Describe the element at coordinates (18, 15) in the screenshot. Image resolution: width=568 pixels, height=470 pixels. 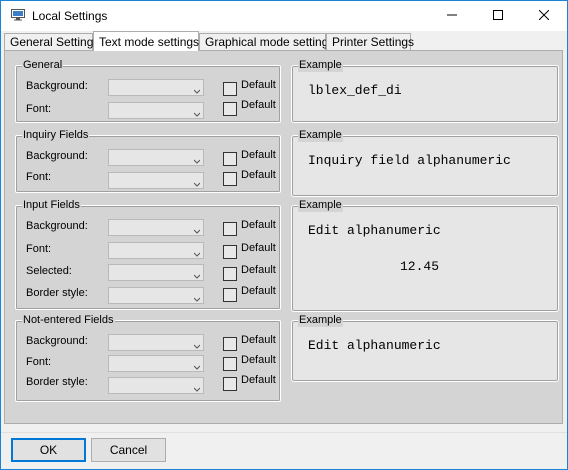
I see `monitor-icon` at that location.